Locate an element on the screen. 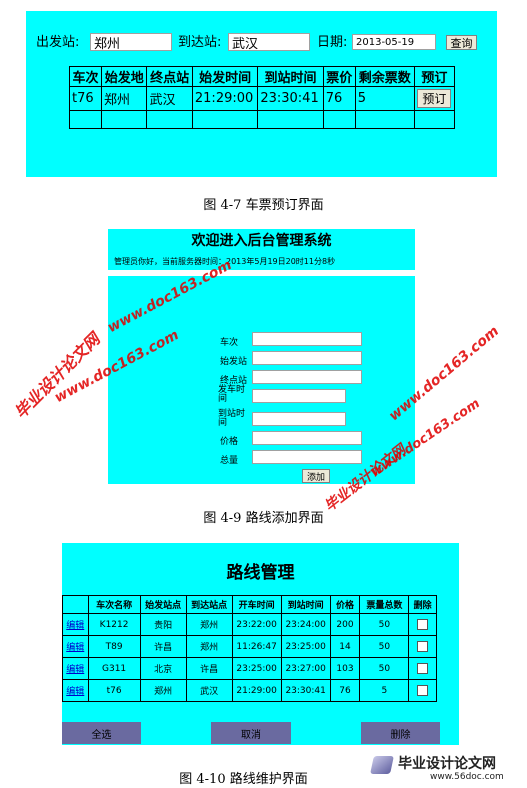 This screenshot has height=788, width=527. table-row: 编辑 t76 郑州 武汉 21:29:00 23:30:41 76 5 is located at coordinates (249, 690).